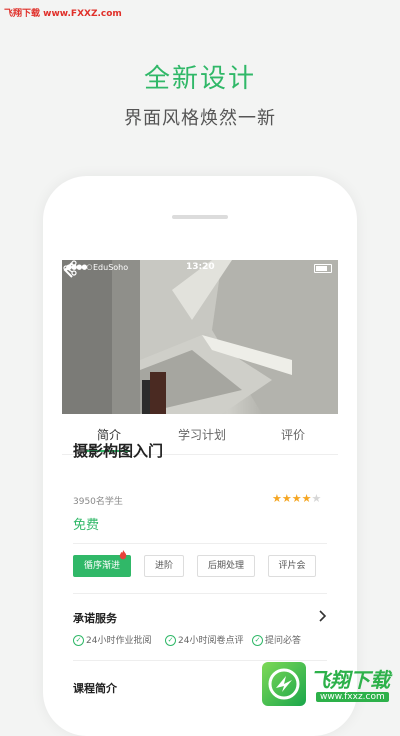  What do you see at coordinates (323, 268) in the screenshot?
I see `battery-icon` at bounding box center [323, 268].